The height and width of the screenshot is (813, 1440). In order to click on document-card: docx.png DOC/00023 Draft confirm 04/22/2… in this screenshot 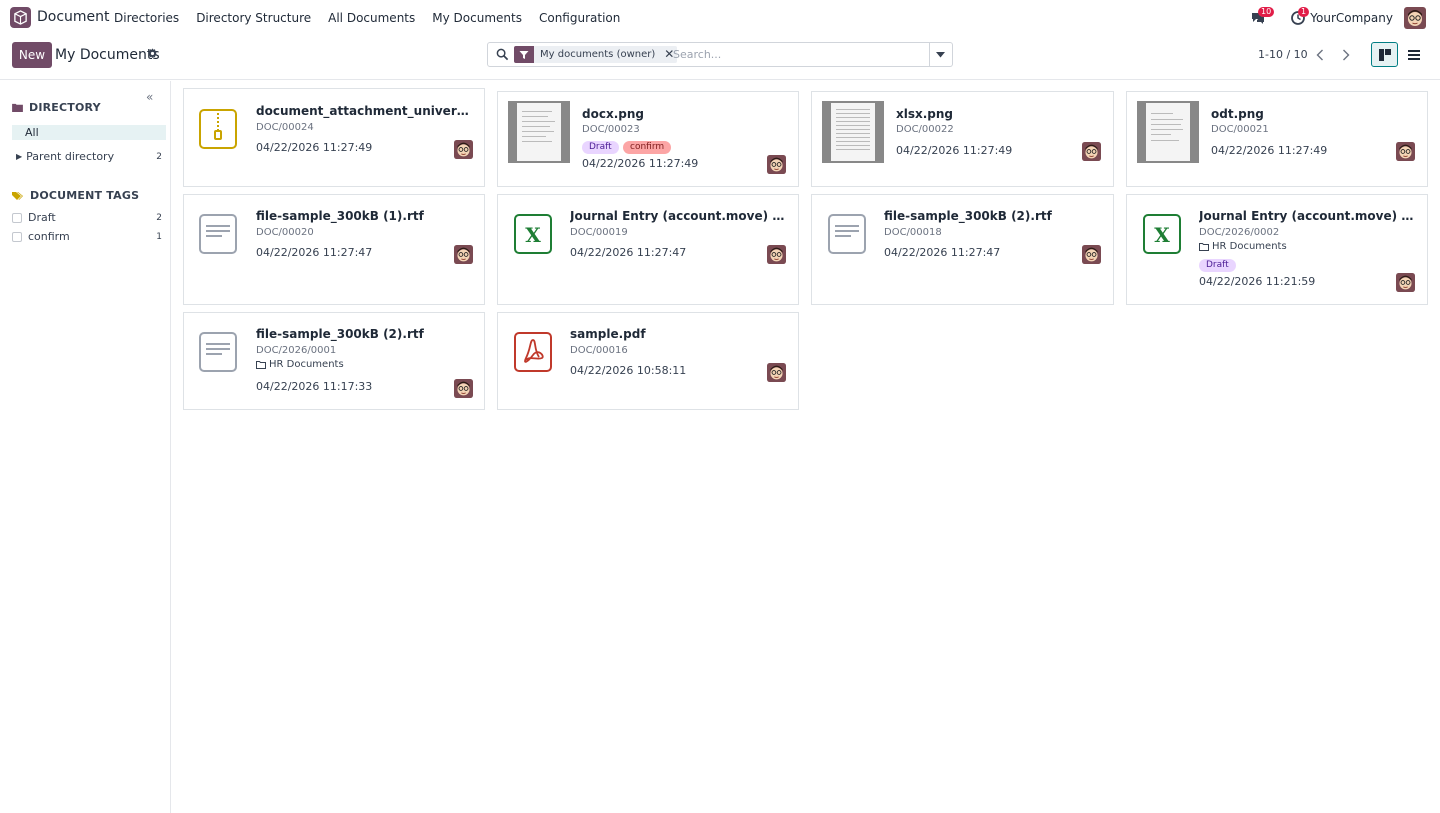, I will do `click(648, 139)`.